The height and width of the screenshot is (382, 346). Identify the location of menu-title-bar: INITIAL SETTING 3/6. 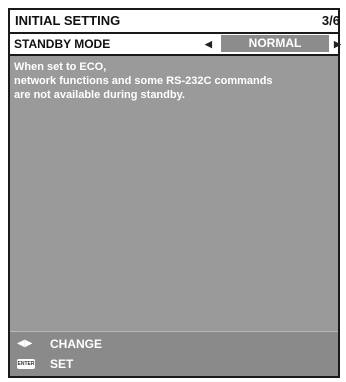
(175, 22).